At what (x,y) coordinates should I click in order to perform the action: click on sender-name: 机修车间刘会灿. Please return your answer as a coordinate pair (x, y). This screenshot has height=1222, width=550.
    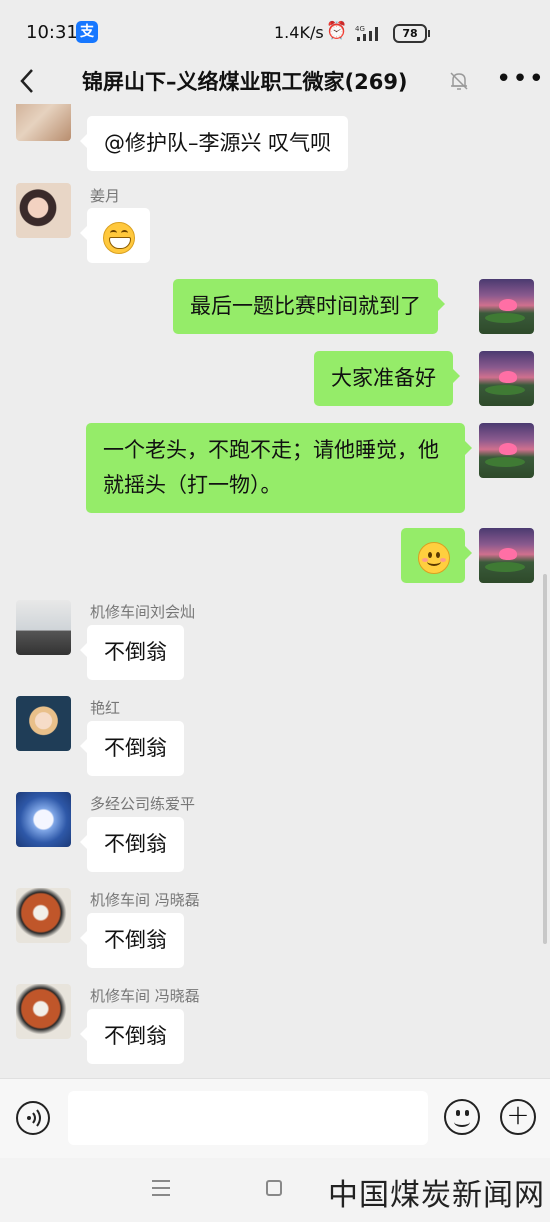
    Looking at the image, I should click on (143, 612).